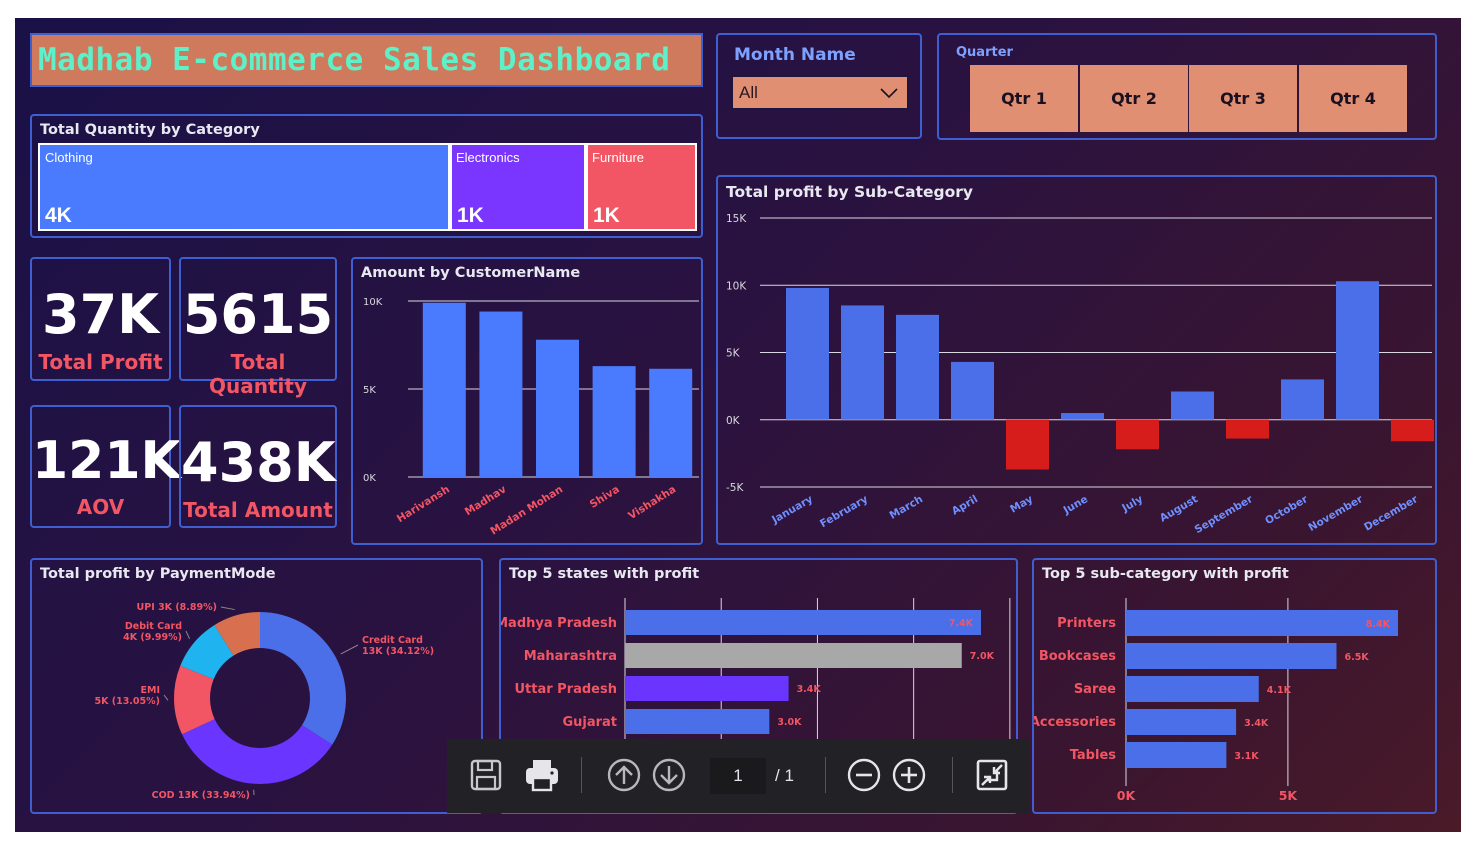  Describe the element at coordinates (470, 215) in the screenshot. I see `treemap-tile-value: 1K` at that location.